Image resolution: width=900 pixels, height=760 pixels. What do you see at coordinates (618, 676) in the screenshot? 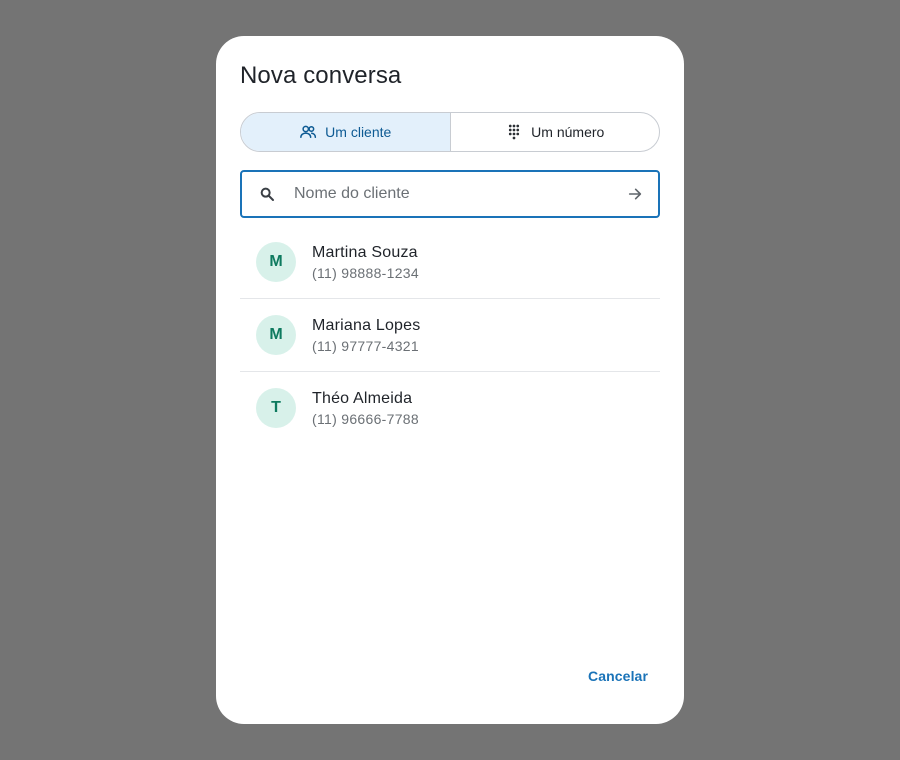
I see `cancel-button: Cancelar` at bounding box center [618, 676].